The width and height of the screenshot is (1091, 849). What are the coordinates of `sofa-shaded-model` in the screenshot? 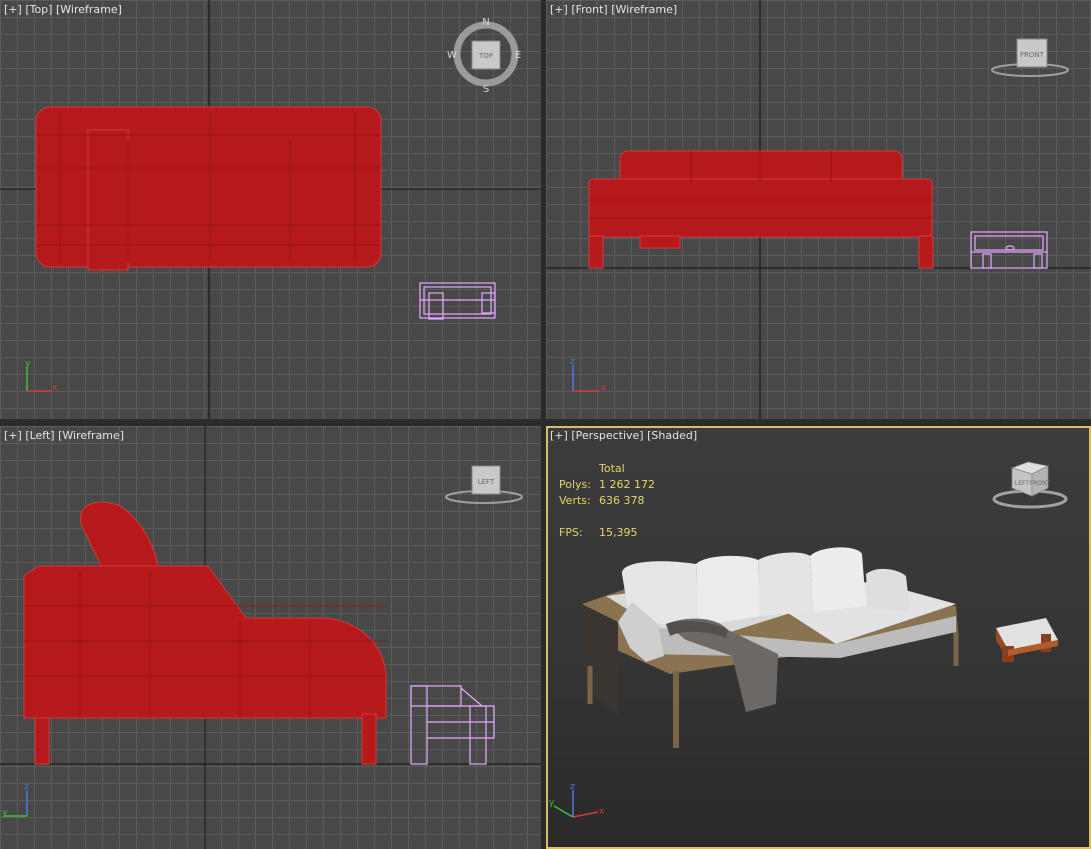 It's located at (770, 647).